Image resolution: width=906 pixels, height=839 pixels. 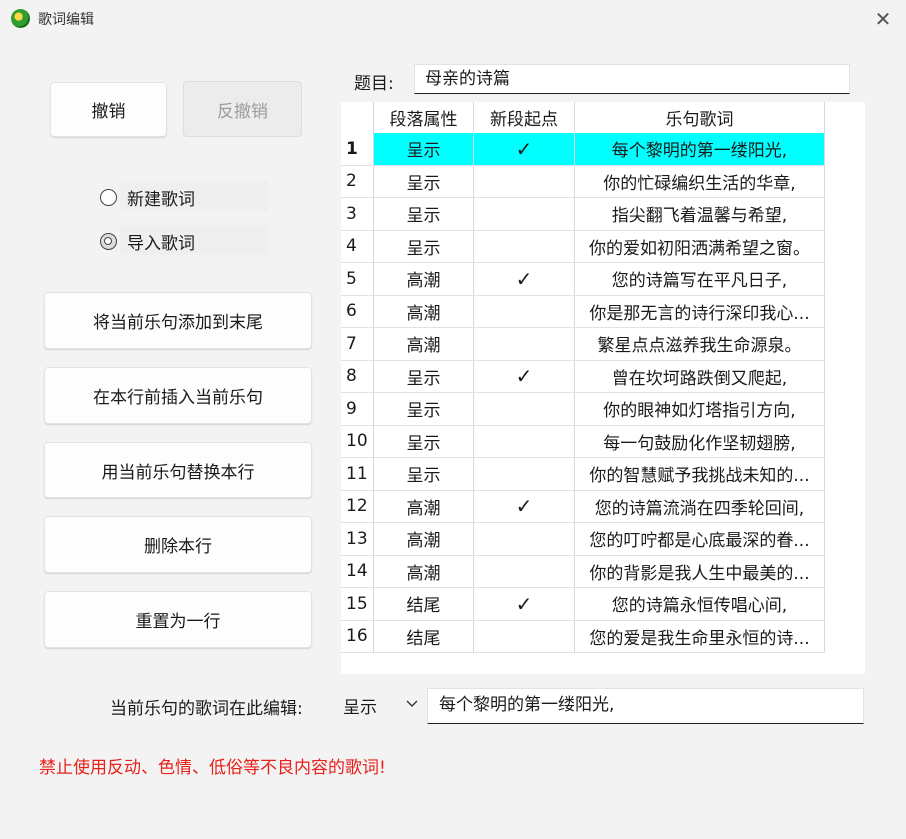 What do you see at coordinates (699, 149) in the screenshot?
I see `lyric-cell: 每个黎明的第一缕阳光,` at bounding box center [699, 149].